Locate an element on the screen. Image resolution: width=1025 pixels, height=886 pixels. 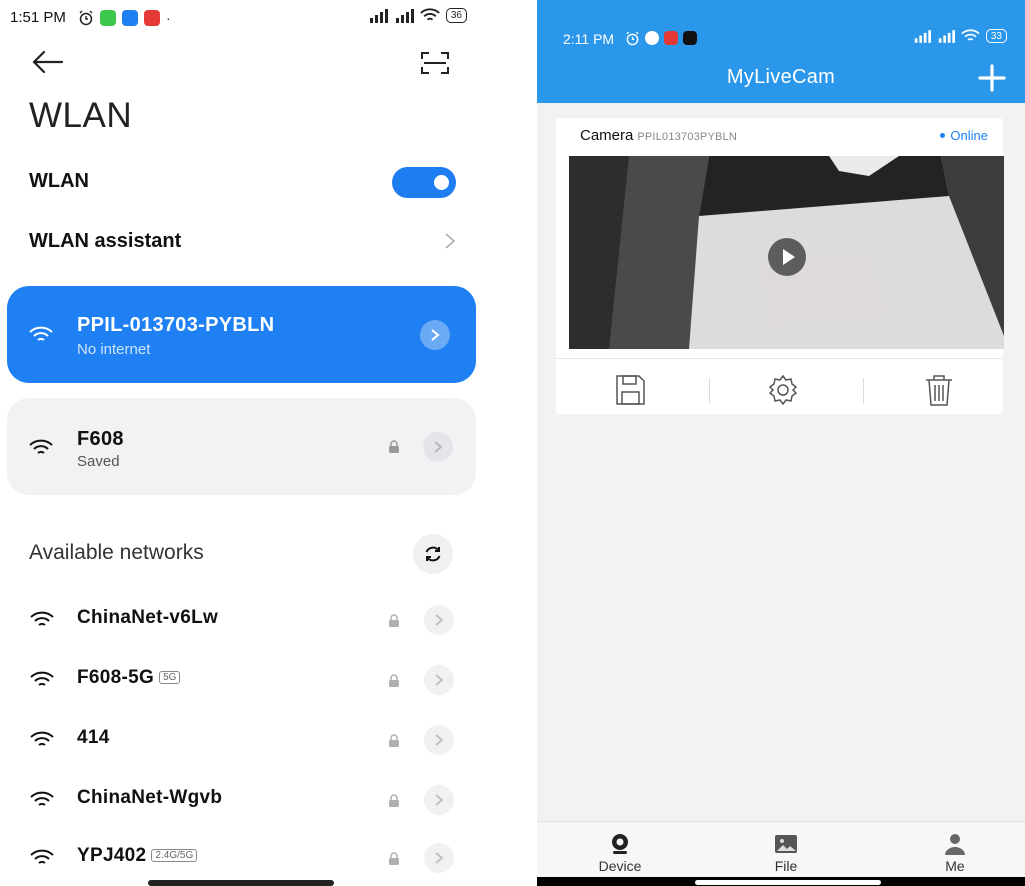
network-ssid: PPIL-013703-PYBLN is located at coordinates (176, 325).